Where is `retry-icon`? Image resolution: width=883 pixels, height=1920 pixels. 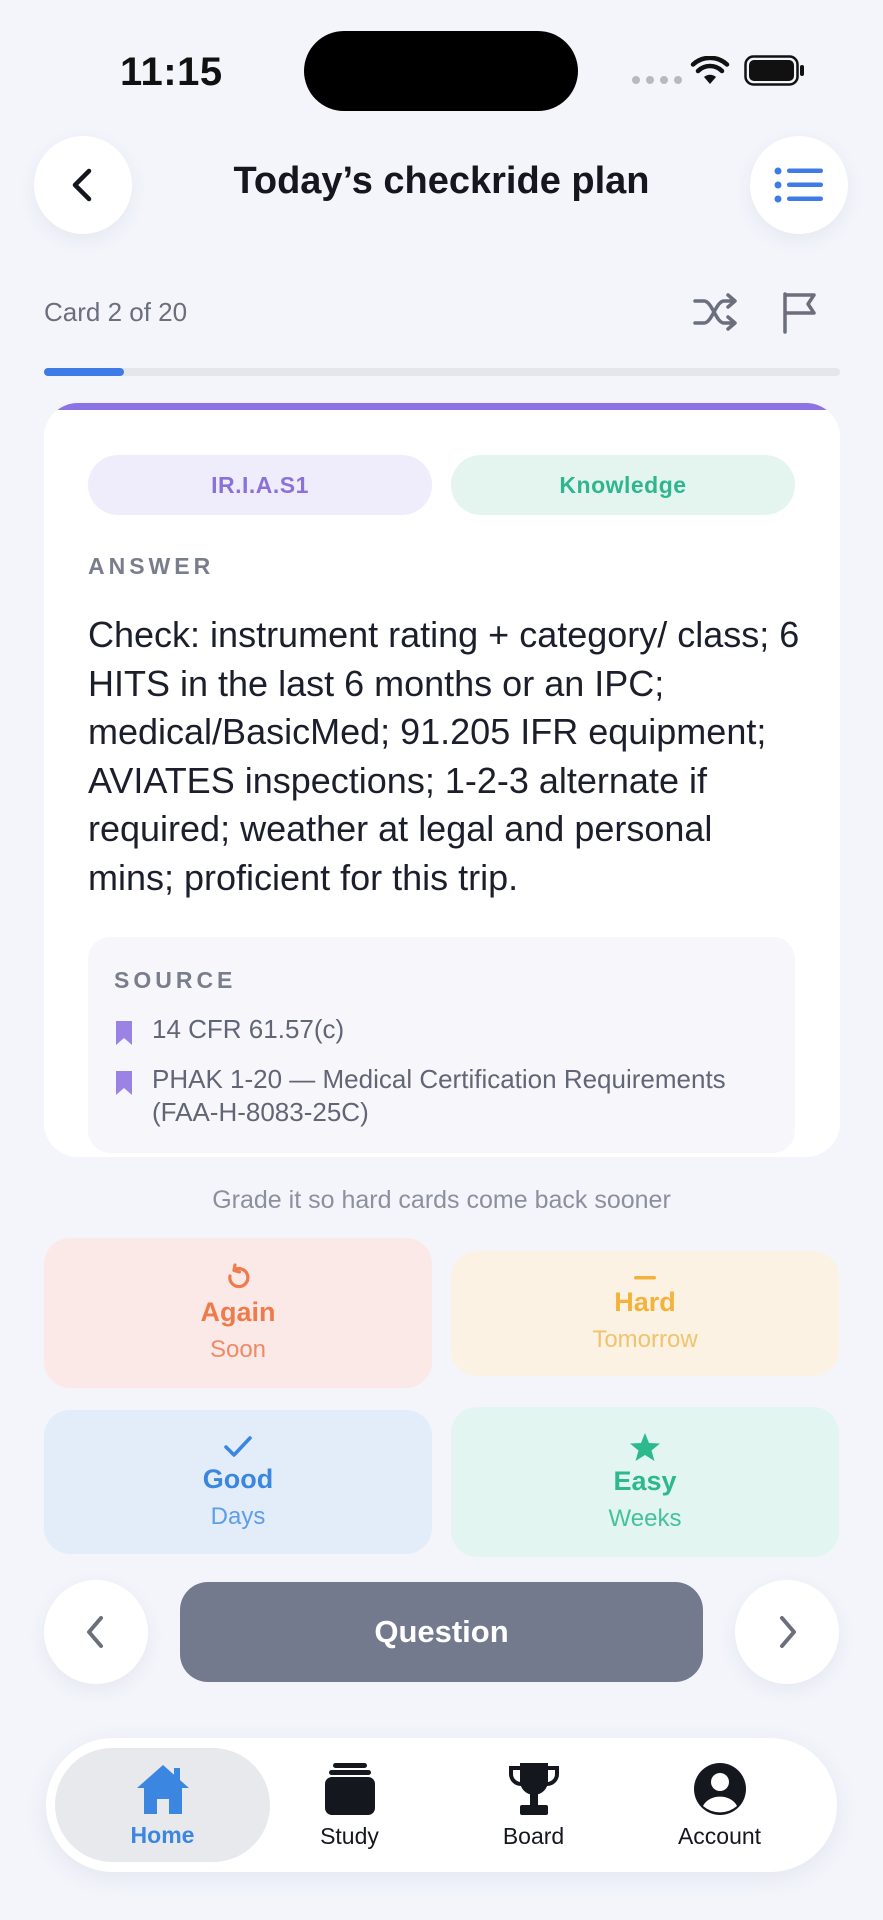 retry-icon is located at coordinates (239, 1275).